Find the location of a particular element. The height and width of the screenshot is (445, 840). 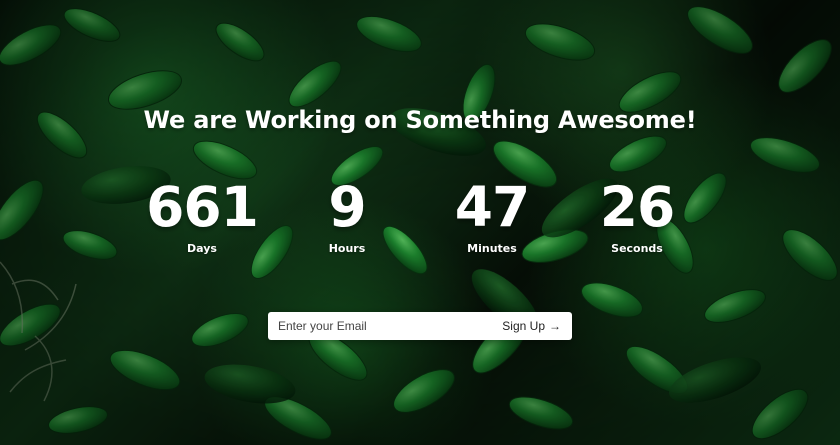

minutes-label: Minutes is located at coordinates (492, 248).